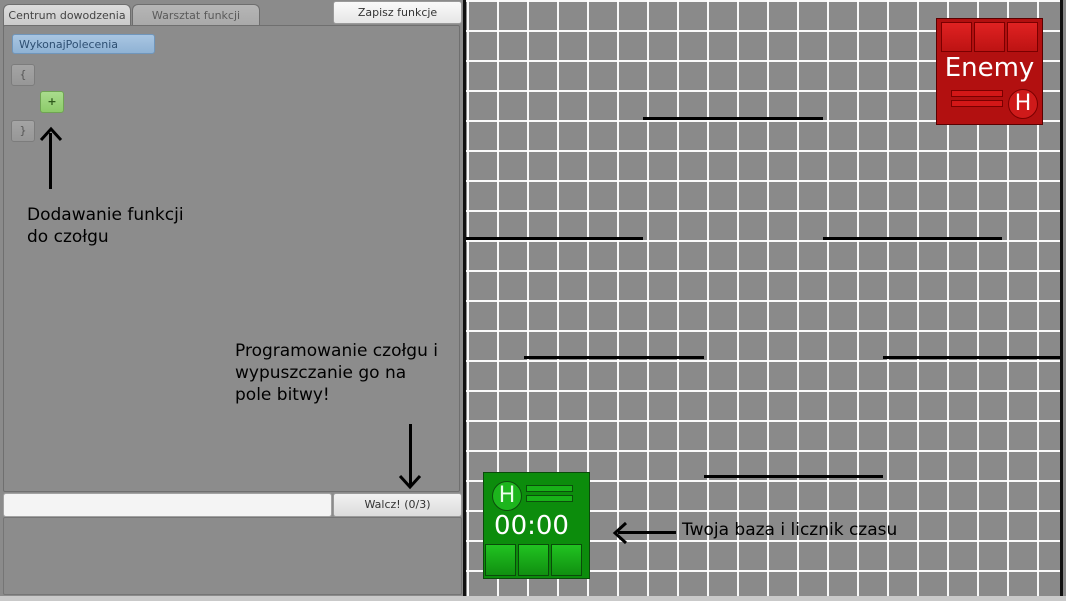  What do you see at coordinates (52, 102) in the screenshot?
I see `add-function-button: +` at bounding box center [52, 102].